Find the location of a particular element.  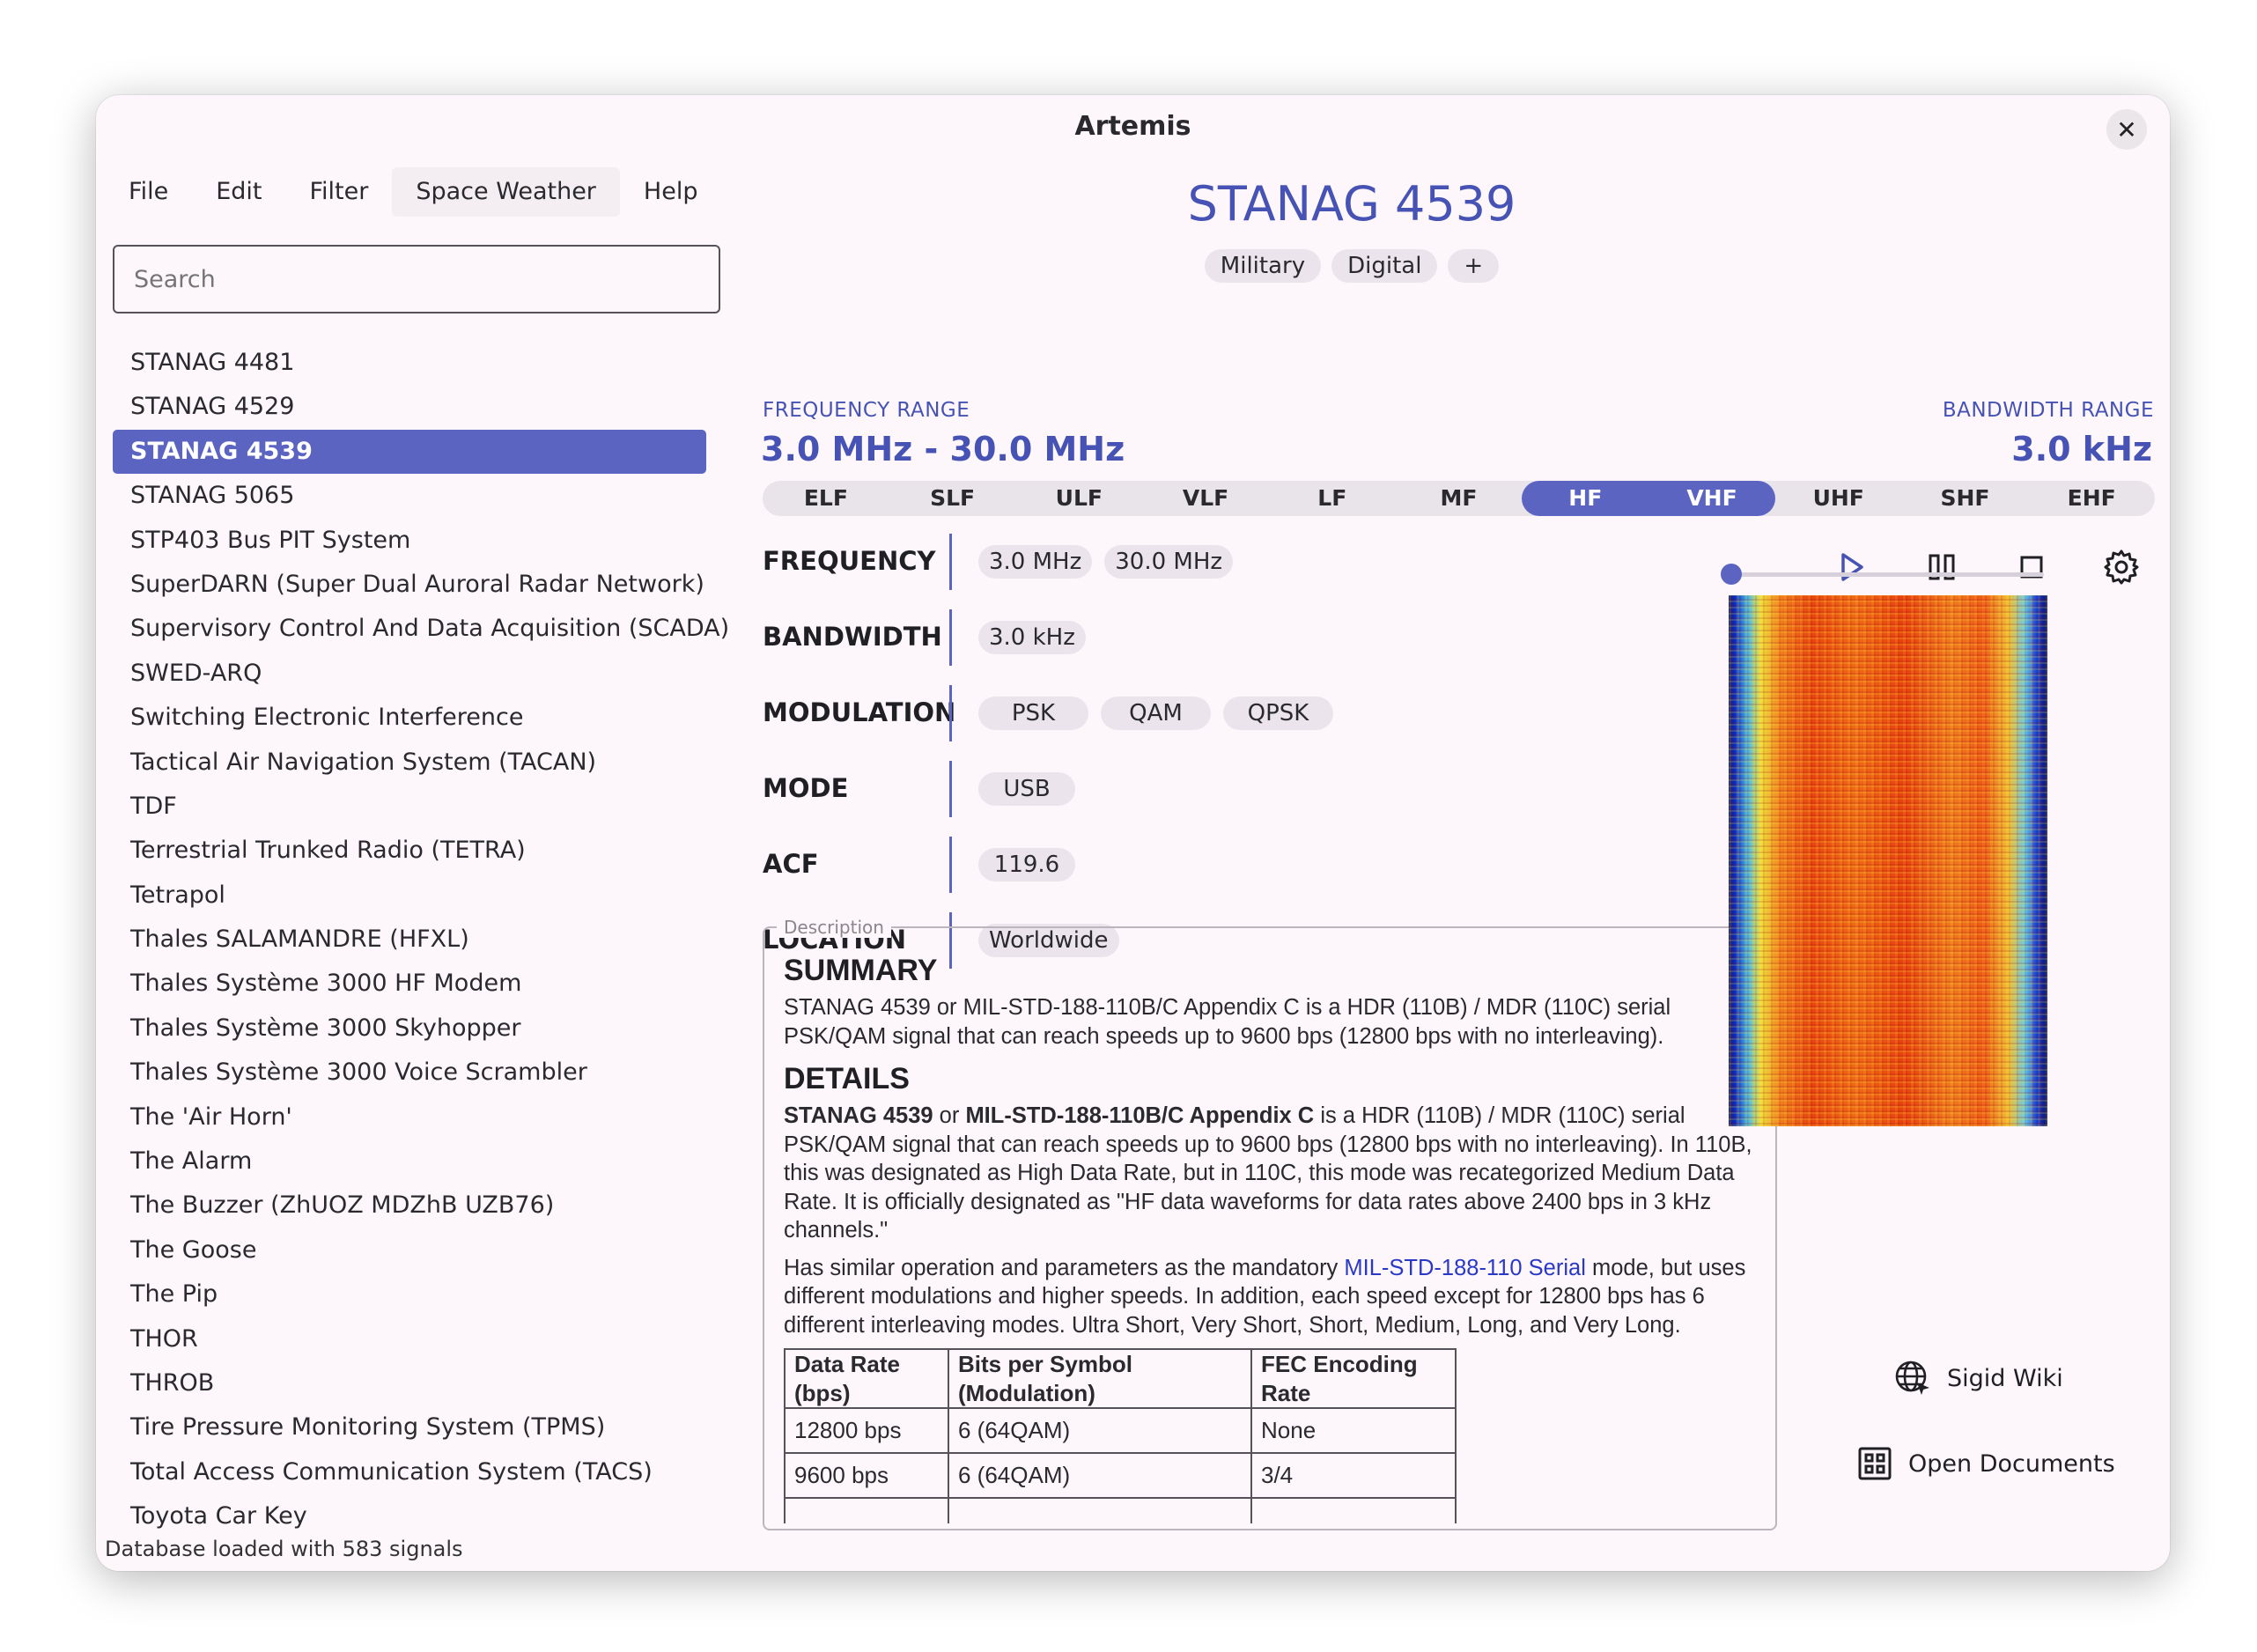

band-hf: HF is located at coordinates (1585, 498).